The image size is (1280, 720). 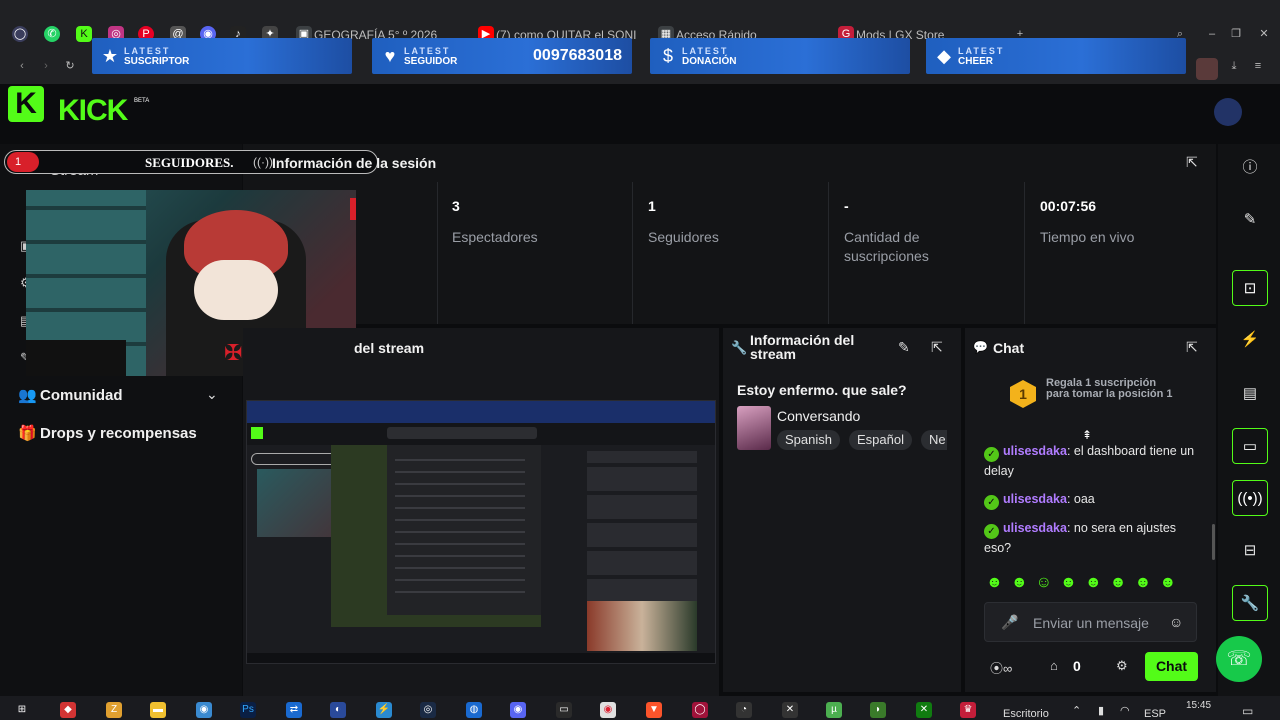 I want to click on app-icon: ◆, so click(x=68, y=710).